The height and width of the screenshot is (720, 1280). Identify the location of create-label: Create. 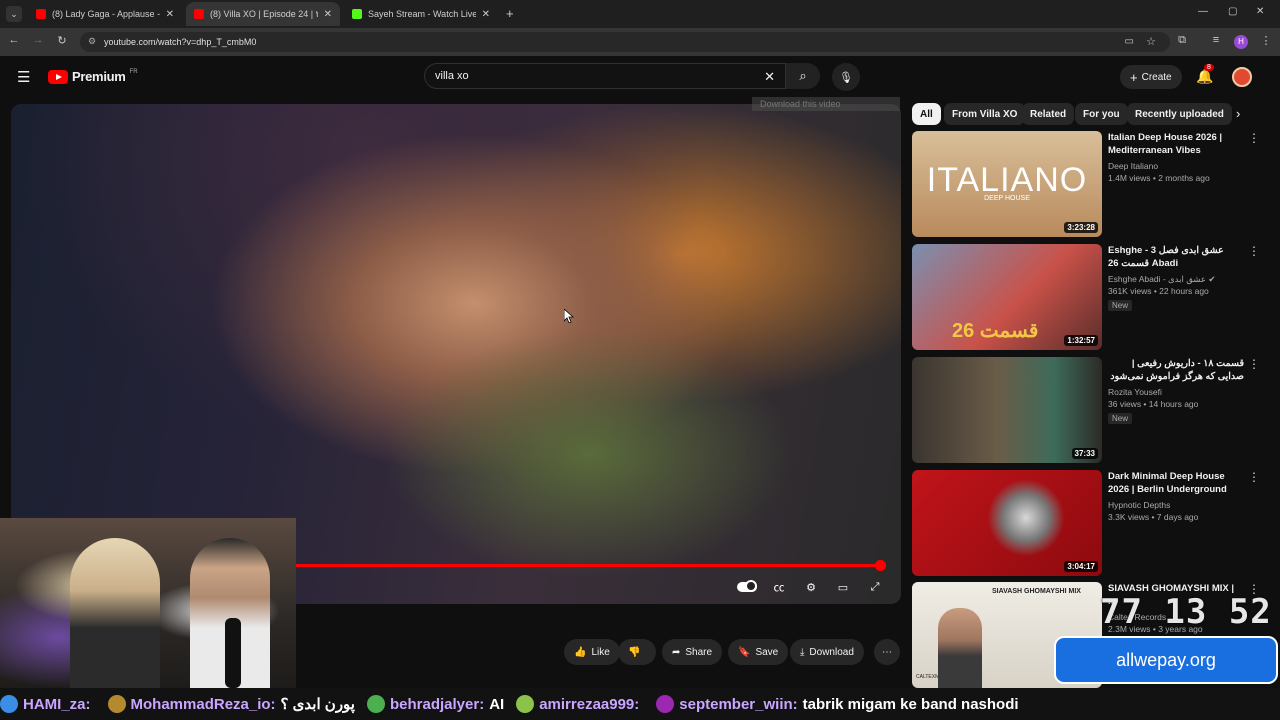
(1156, 77).